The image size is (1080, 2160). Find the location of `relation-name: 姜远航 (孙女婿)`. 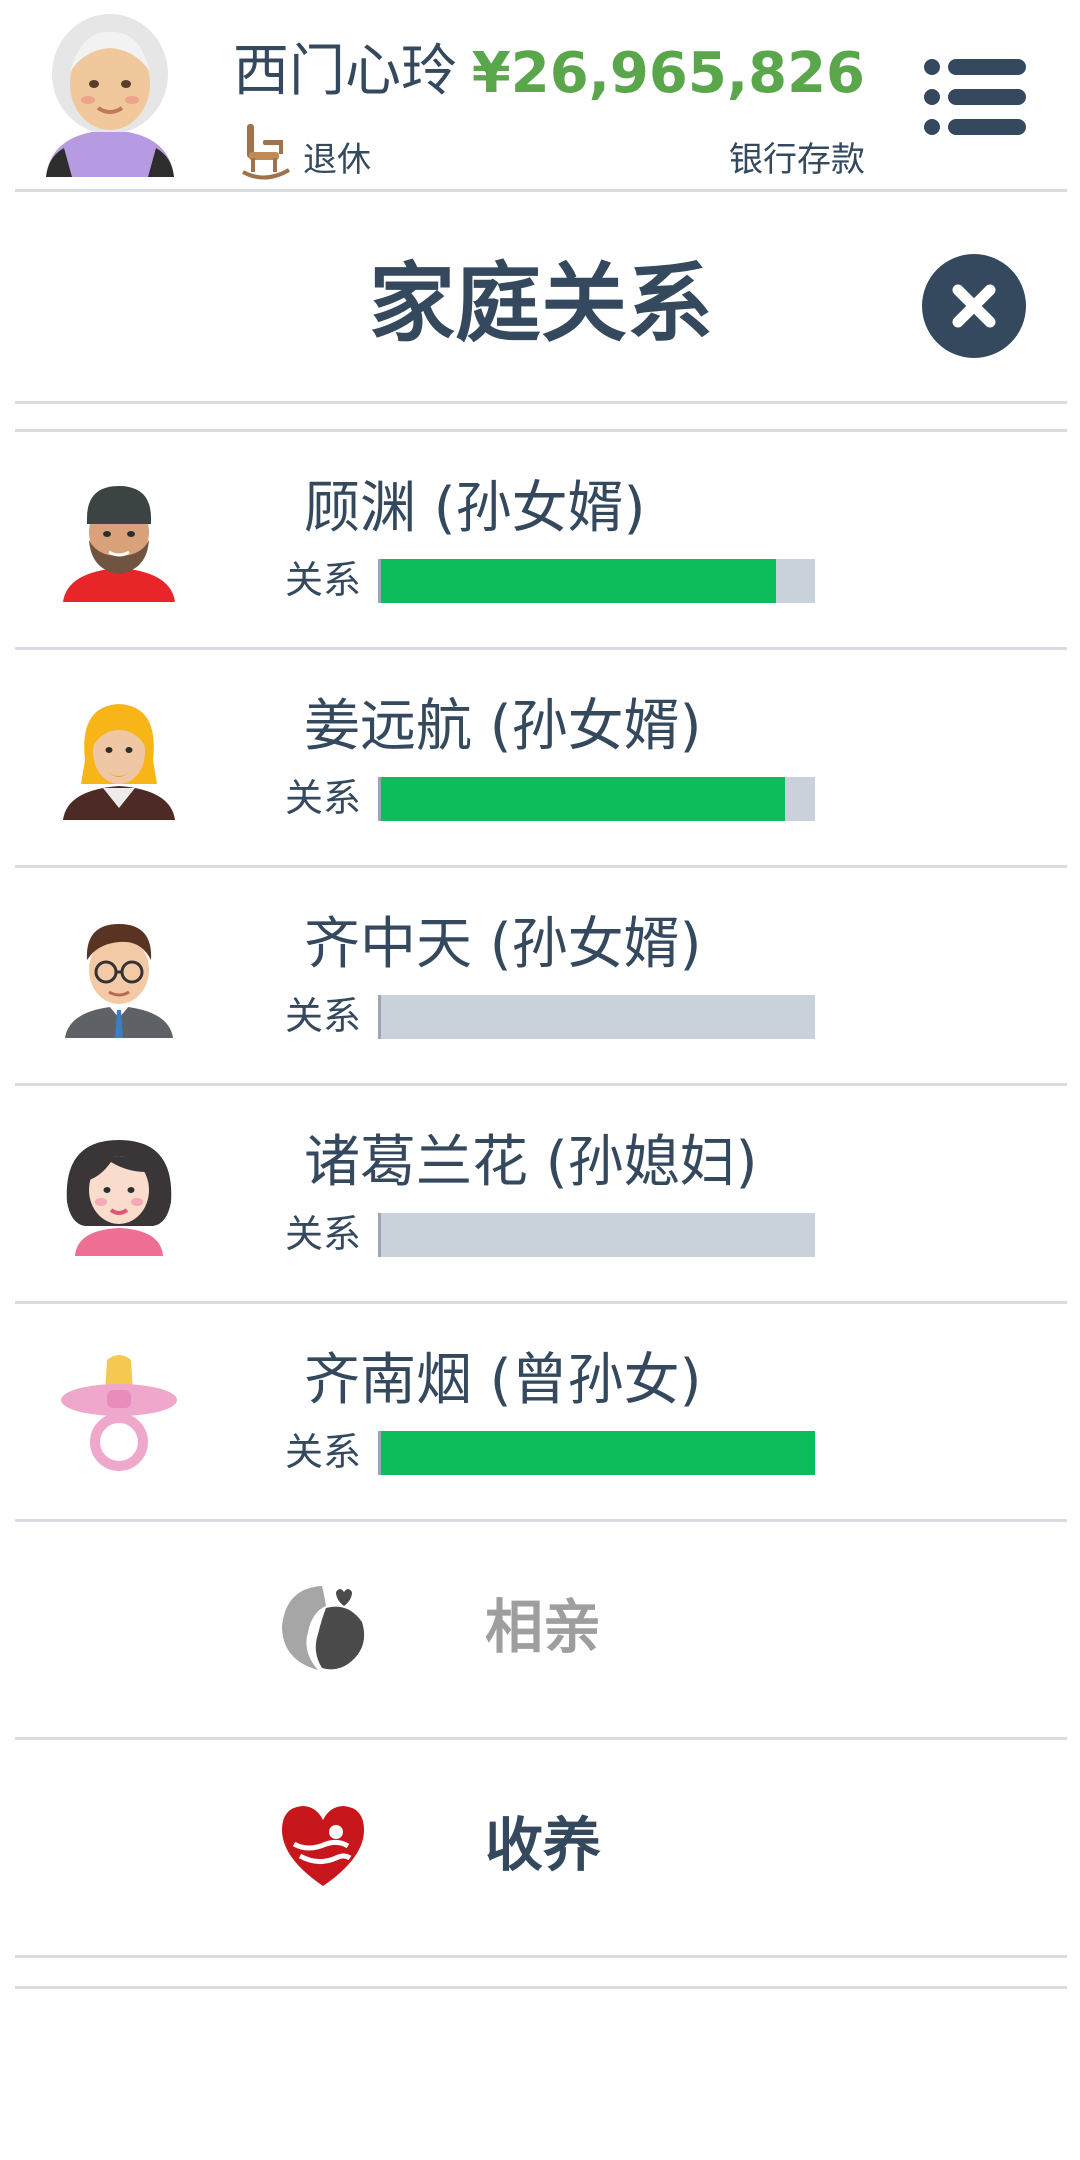

relation-name: 姜远航 (孙女婿) is located at coordinates (503, 726).